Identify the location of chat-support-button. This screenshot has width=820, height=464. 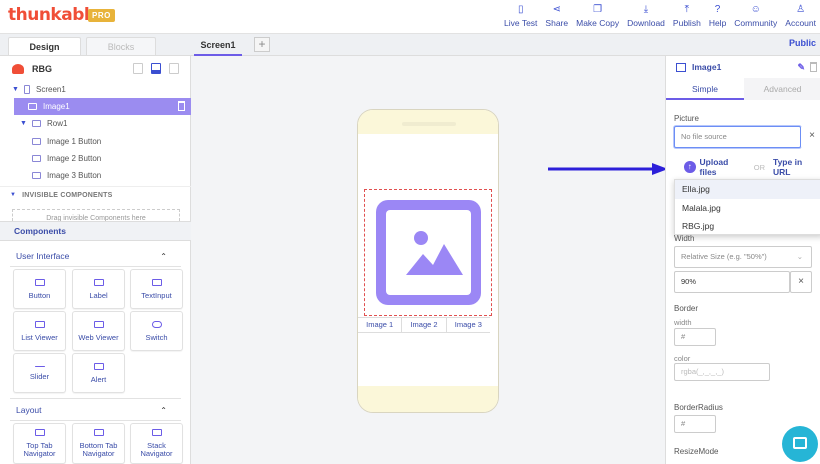
(800, 444).